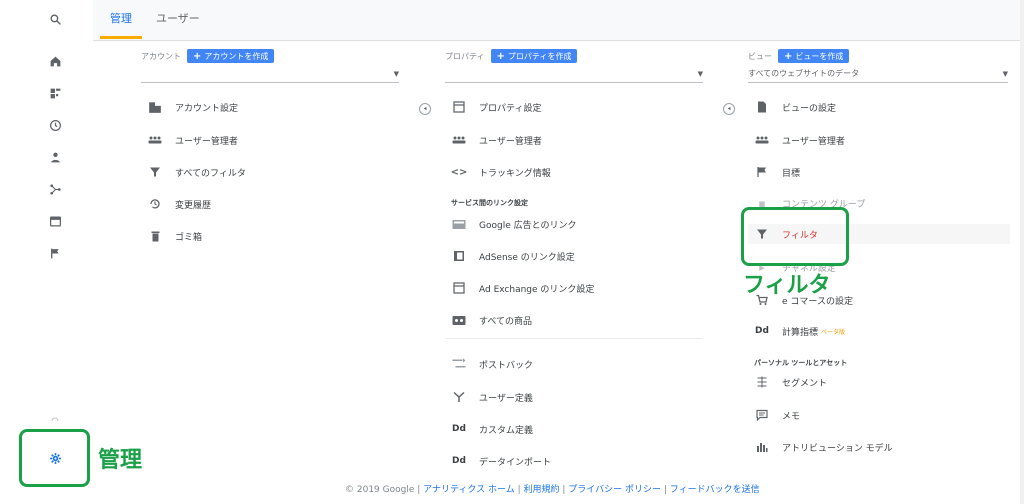  What do you see at coordinates (777, 172) in the screenshot?
I see `menu-goals: 目標` at bounding box center [777, 172].